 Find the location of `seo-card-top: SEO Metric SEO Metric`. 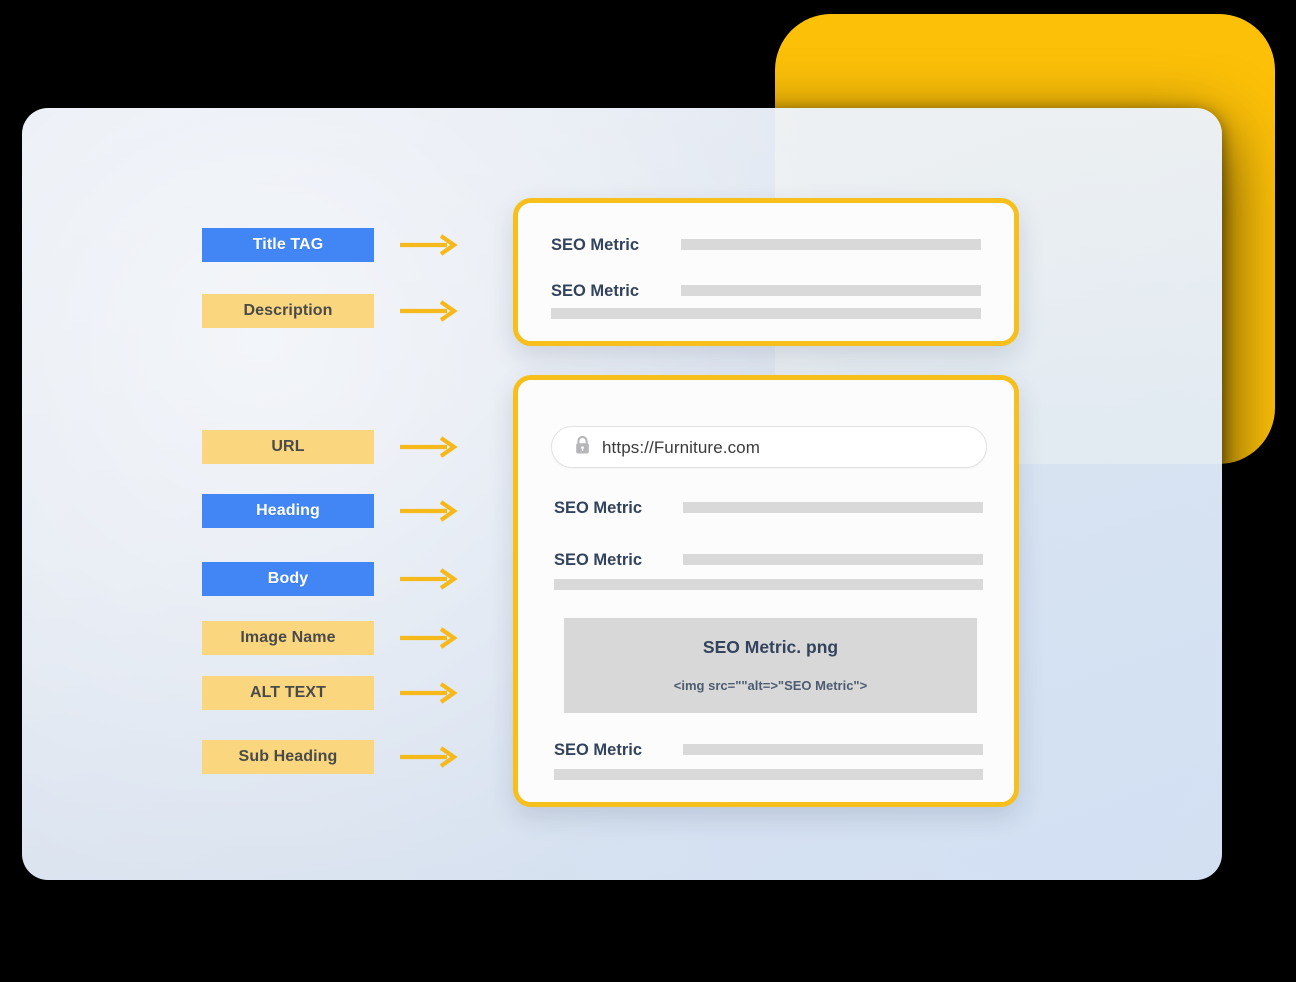

seo-card-top: SEO Metric SEO Metric is located at coordinates (766, 272).